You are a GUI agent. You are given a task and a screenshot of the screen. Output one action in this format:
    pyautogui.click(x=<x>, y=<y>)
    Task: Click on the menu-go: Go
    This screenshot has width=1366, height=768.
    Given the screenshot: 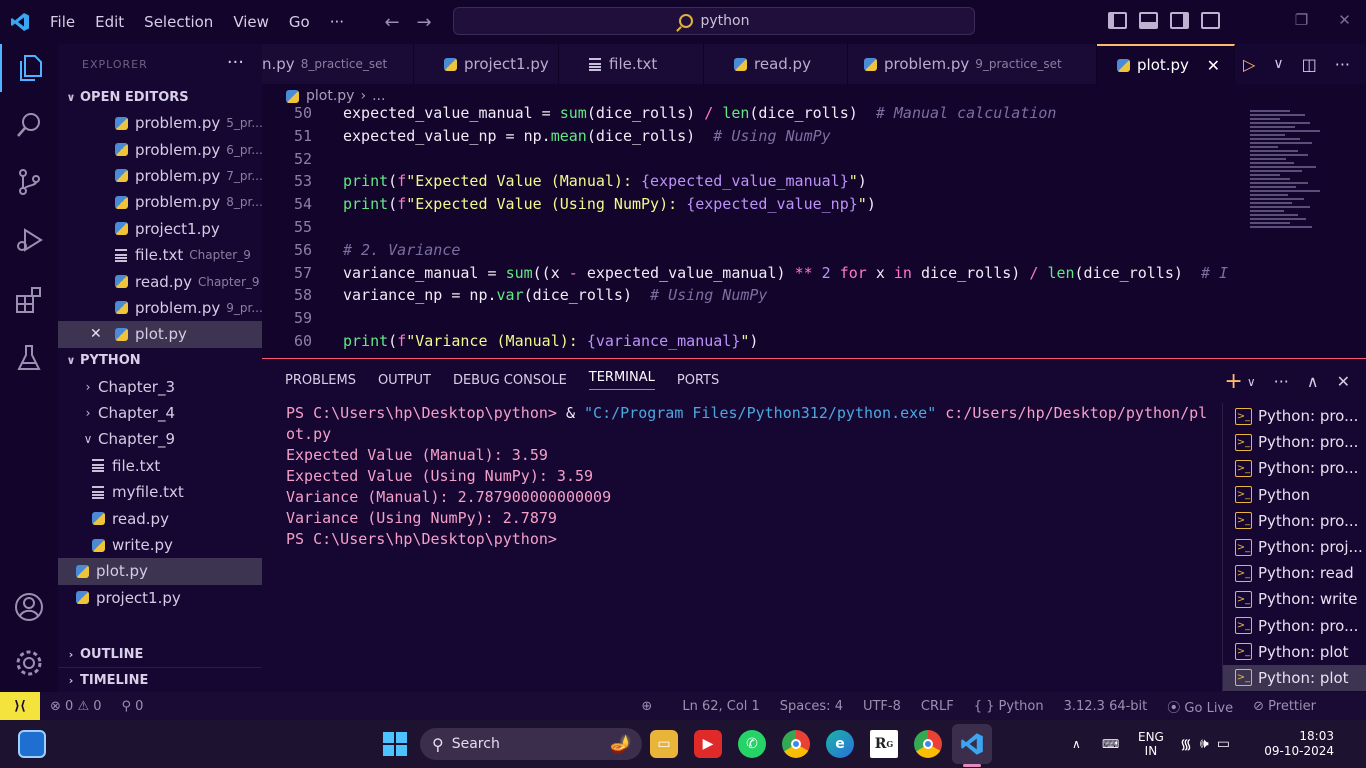 What is the action you would take?
    pyautogui.click(x=299, y=22)
    